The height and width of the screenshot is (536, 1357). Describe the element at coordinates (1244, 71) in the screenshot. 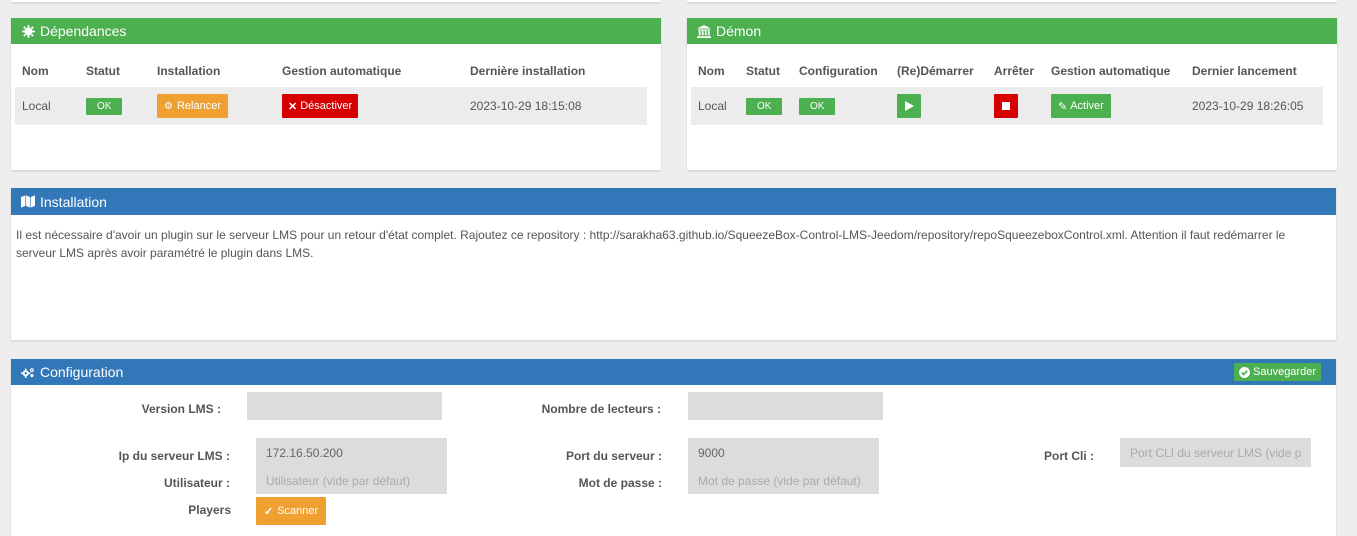

I see `header-dernier-lancement: Dernier lancement` at that location.